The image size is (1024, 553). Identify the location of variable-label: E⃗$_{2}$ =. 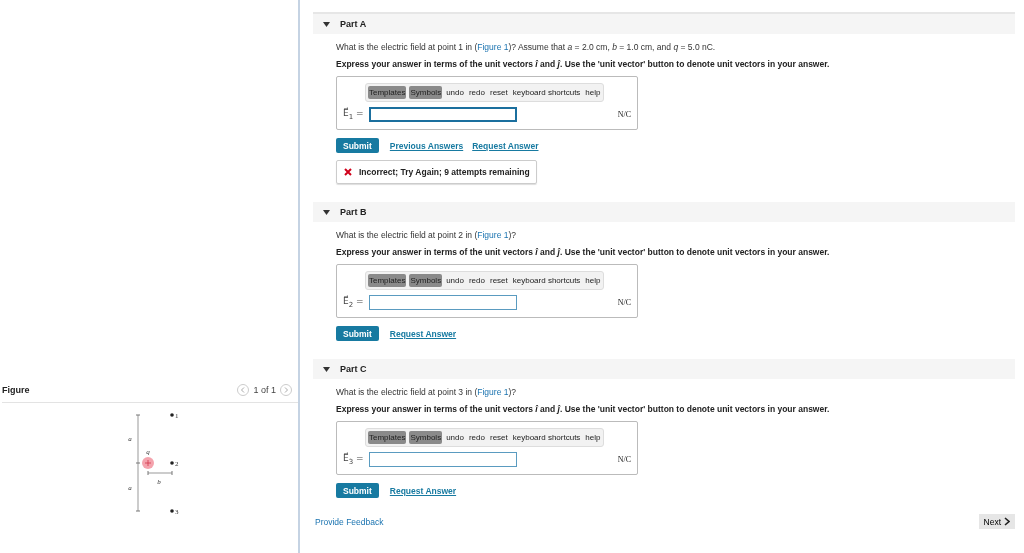
(354, 302).